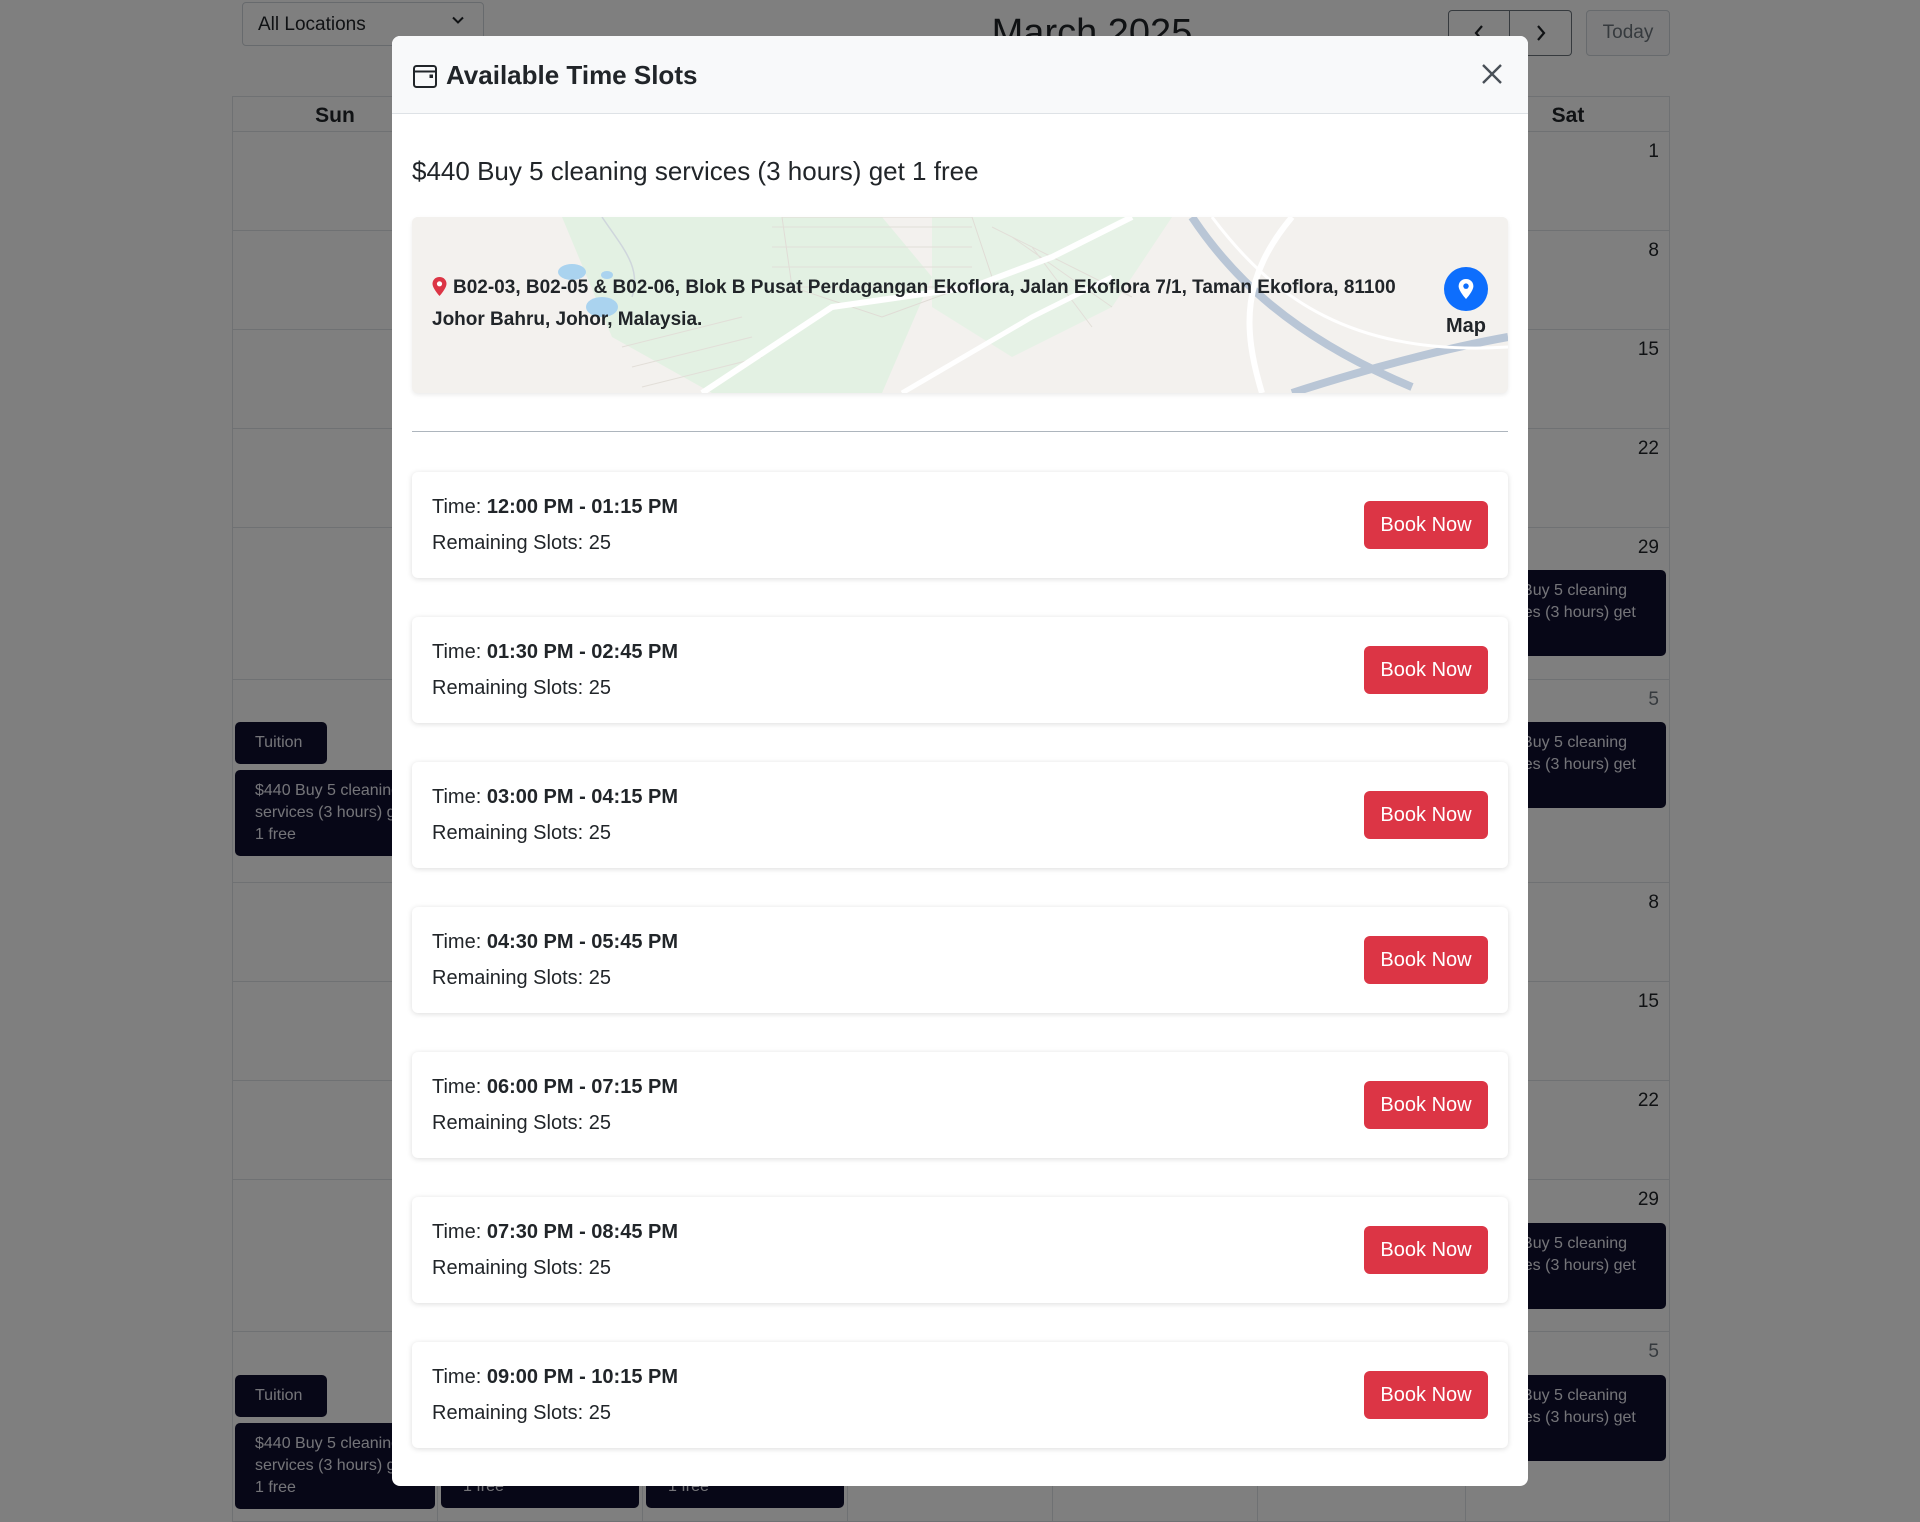 This screenshot has width=1920, height=1522. What do you see at coordinates (582, 507) in the screenshot?
I see `slot-time-value: 12:00 PM - 01:15 PM` at bounding box center [582, 507].